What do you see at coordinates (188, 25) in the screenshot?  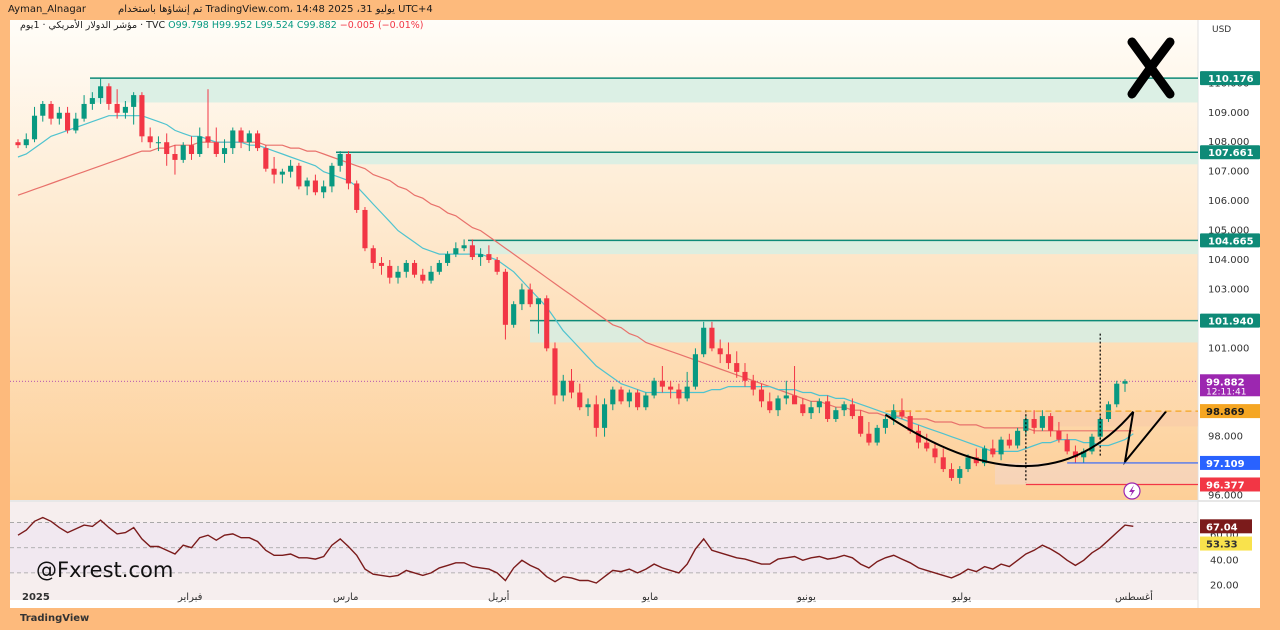 I see `ohlc-open: O99.798` at bounding box center [188, 25].